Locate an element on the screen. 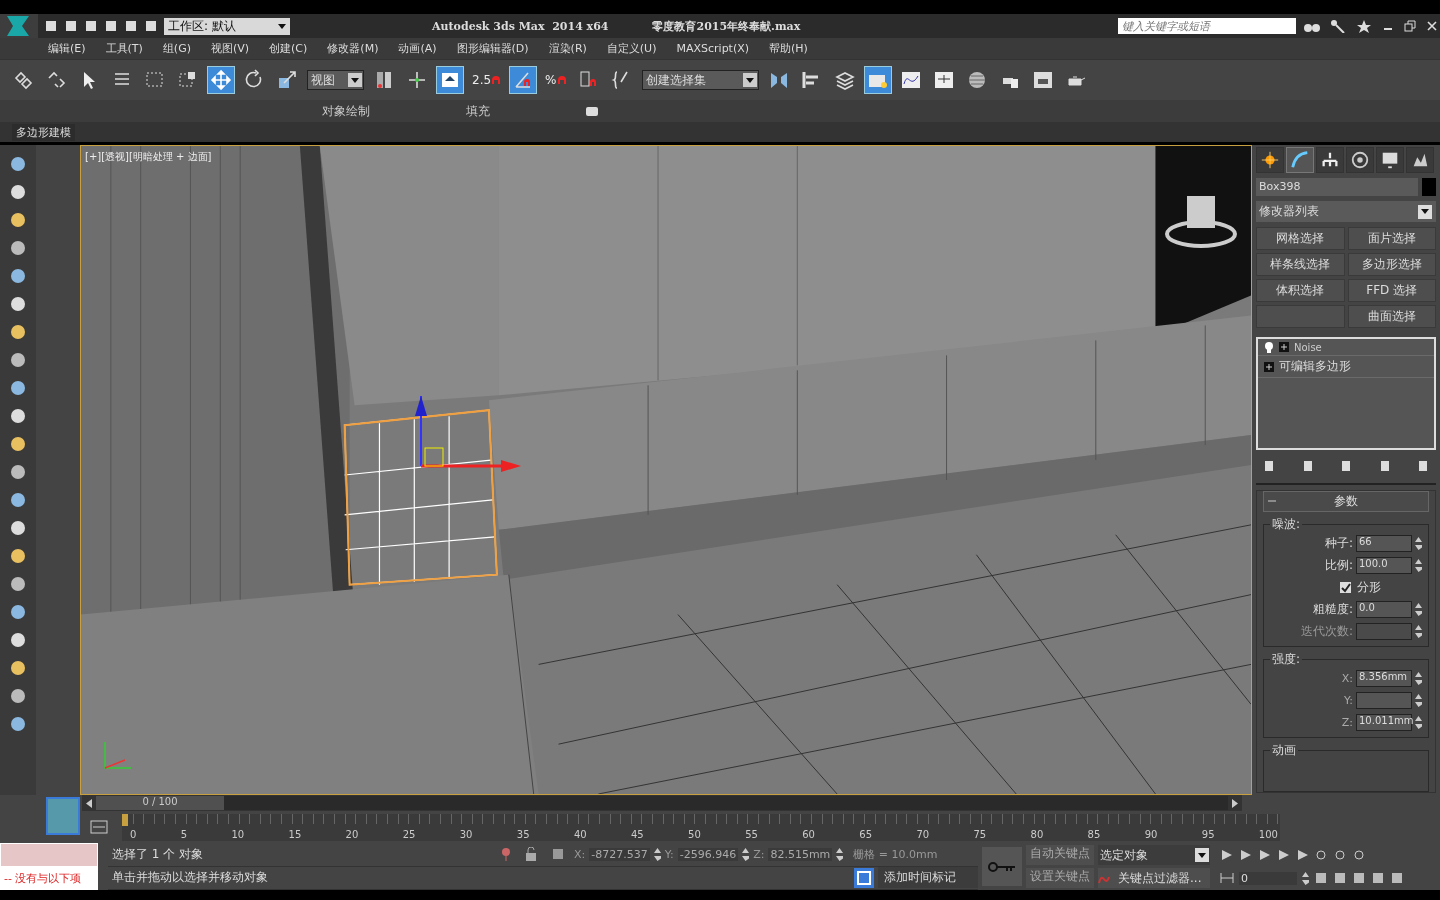 The width and height of the screenshot is (1440, 900). modifier-button: 网格选择 is located at coordinates (1300, 238).